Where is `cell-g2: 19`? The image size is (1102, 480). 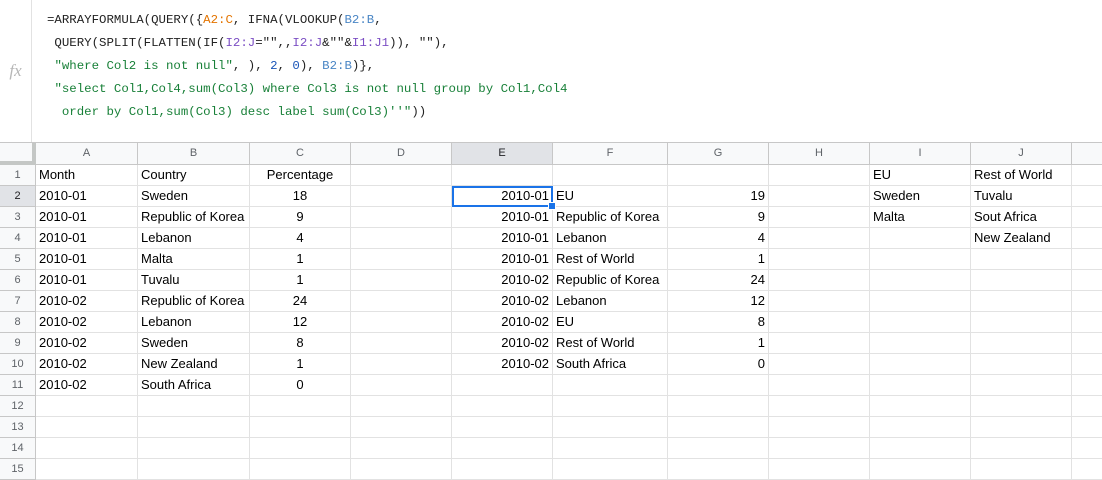
cell-g2: 19 is located at coordinates (718, 196).